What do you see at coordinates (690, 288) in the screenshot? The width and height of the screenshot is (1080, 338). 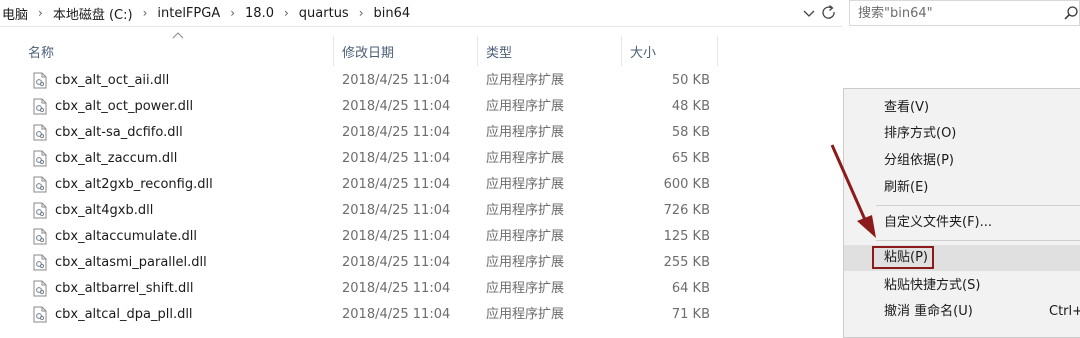 I see `file-size: 64 KB` at bounding box center [690, 288].